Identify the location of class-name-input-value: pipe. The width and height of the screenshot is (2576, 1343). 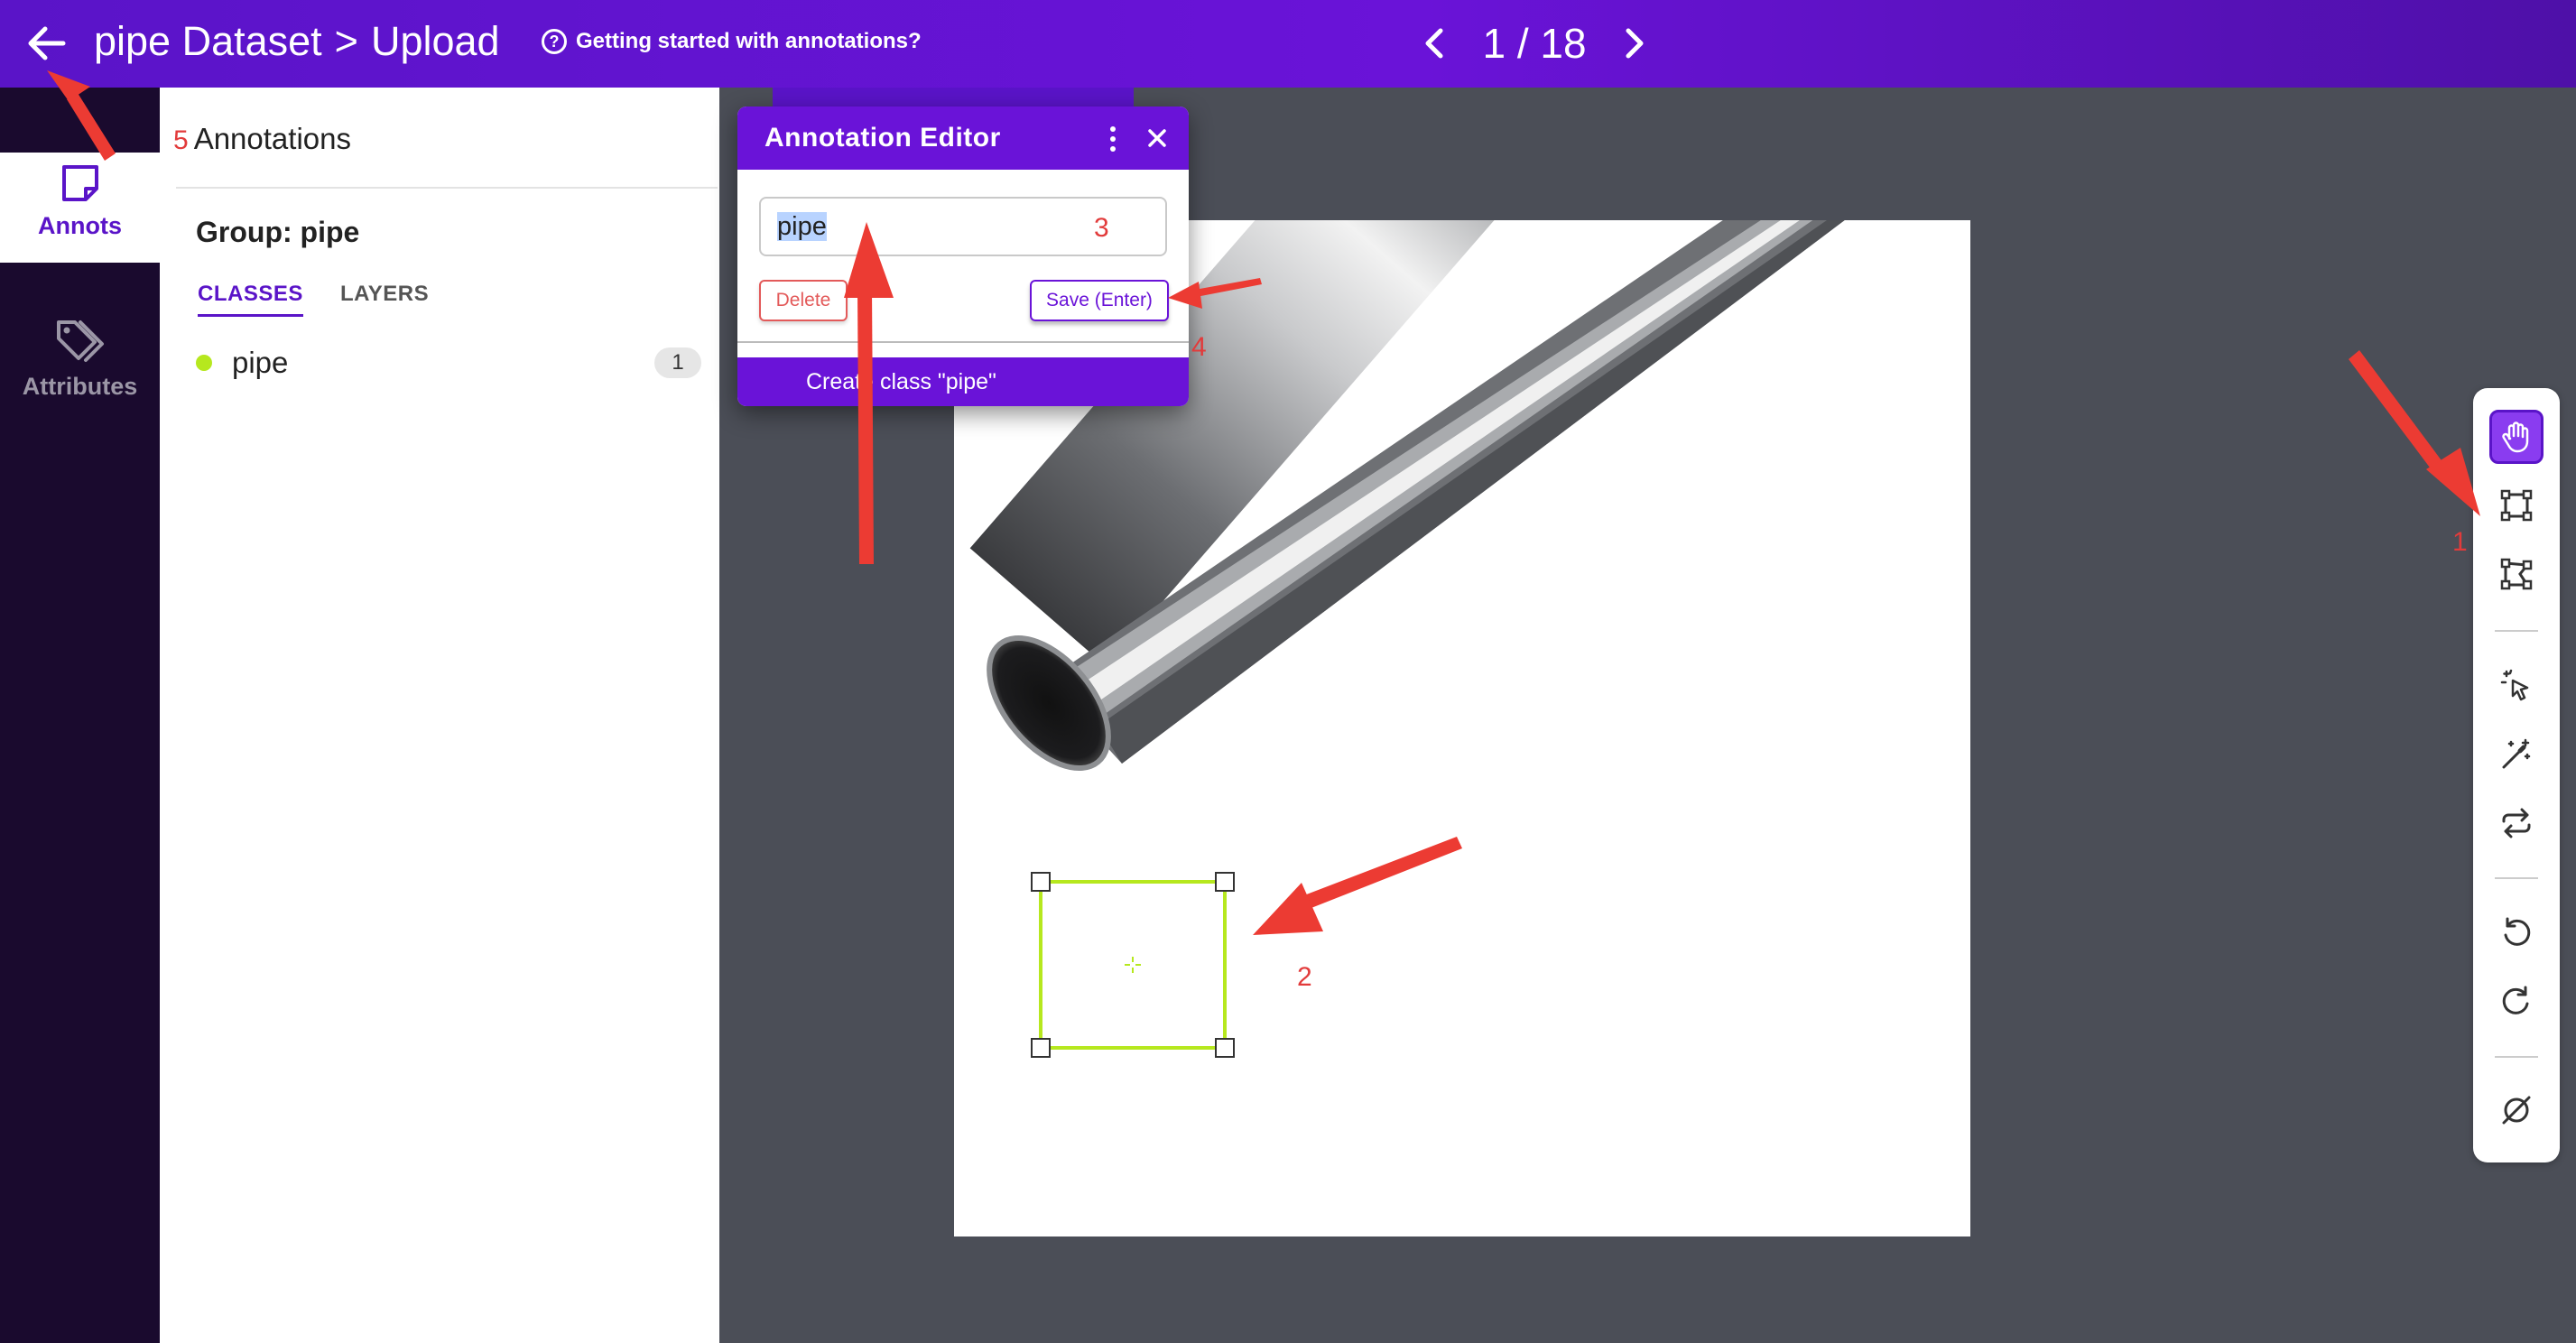
(802, 227).